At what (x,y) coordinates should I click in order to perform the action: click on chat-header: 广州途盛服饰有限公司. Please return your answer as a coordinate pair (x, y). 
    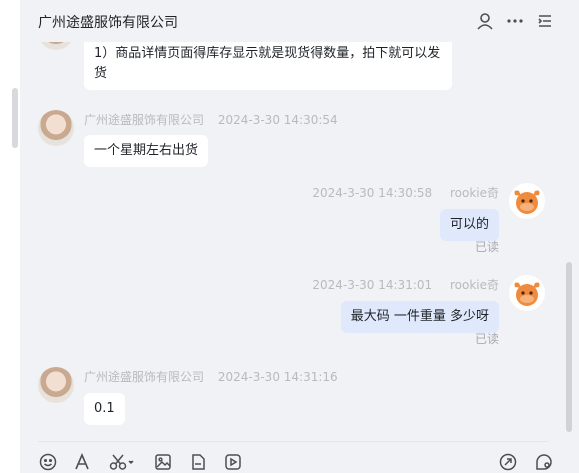
    Looking at the image, I should click on (299, 21).